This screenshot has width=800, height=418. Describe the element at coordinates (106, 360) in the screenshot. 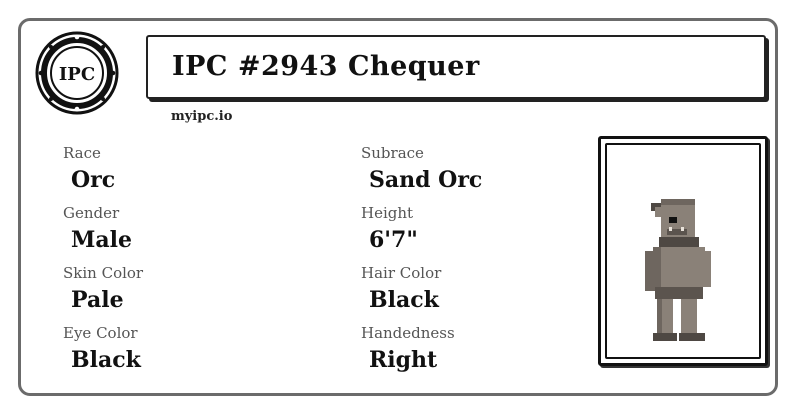

I see `eye-color-value: Black` at that location.